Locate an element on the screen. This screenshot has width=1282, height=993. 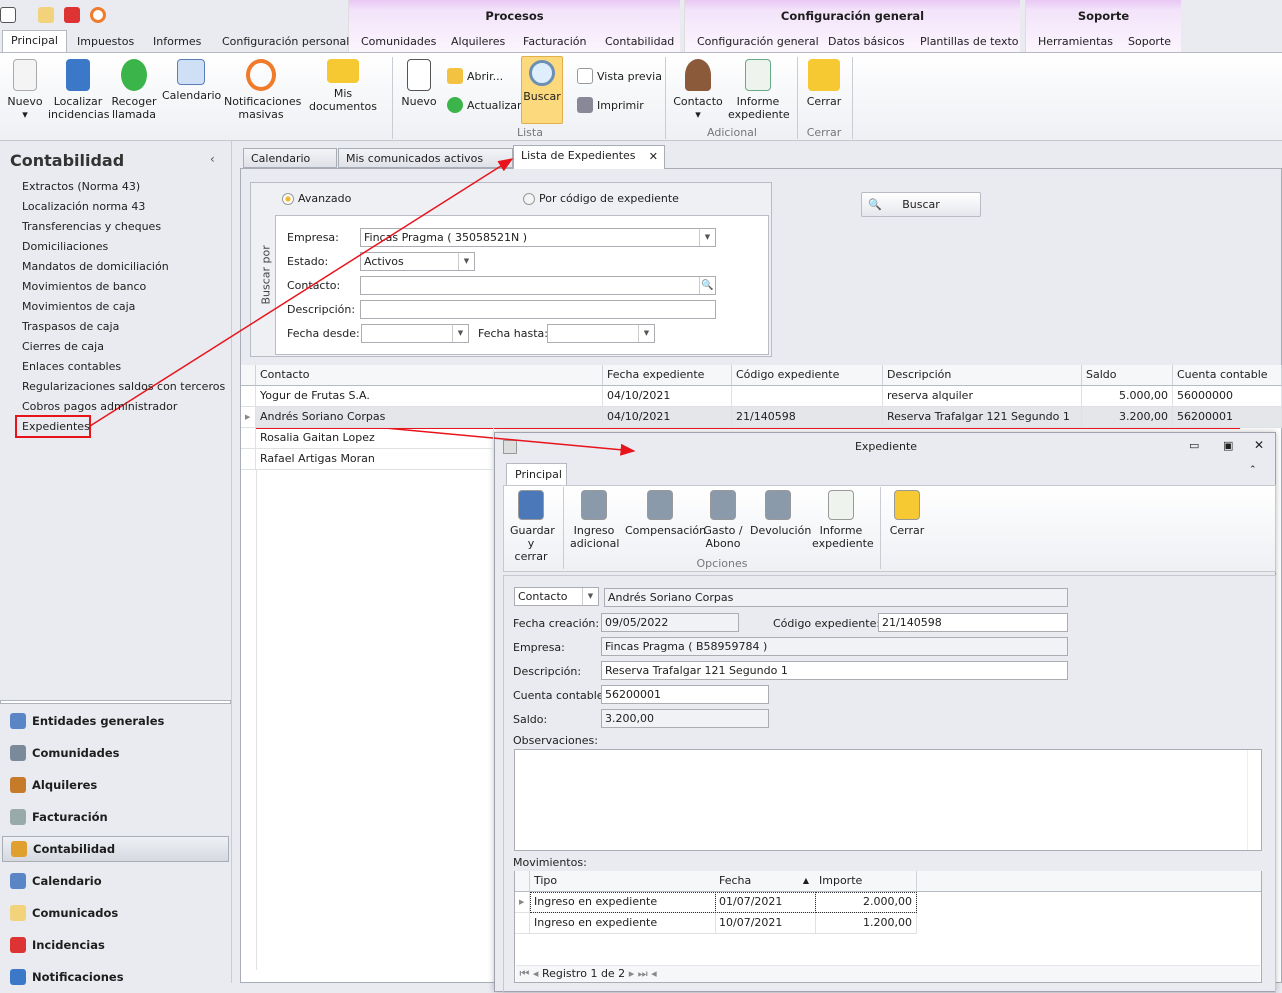
dialog-button: Gasto / Abono is located at coordinates (723, 520).